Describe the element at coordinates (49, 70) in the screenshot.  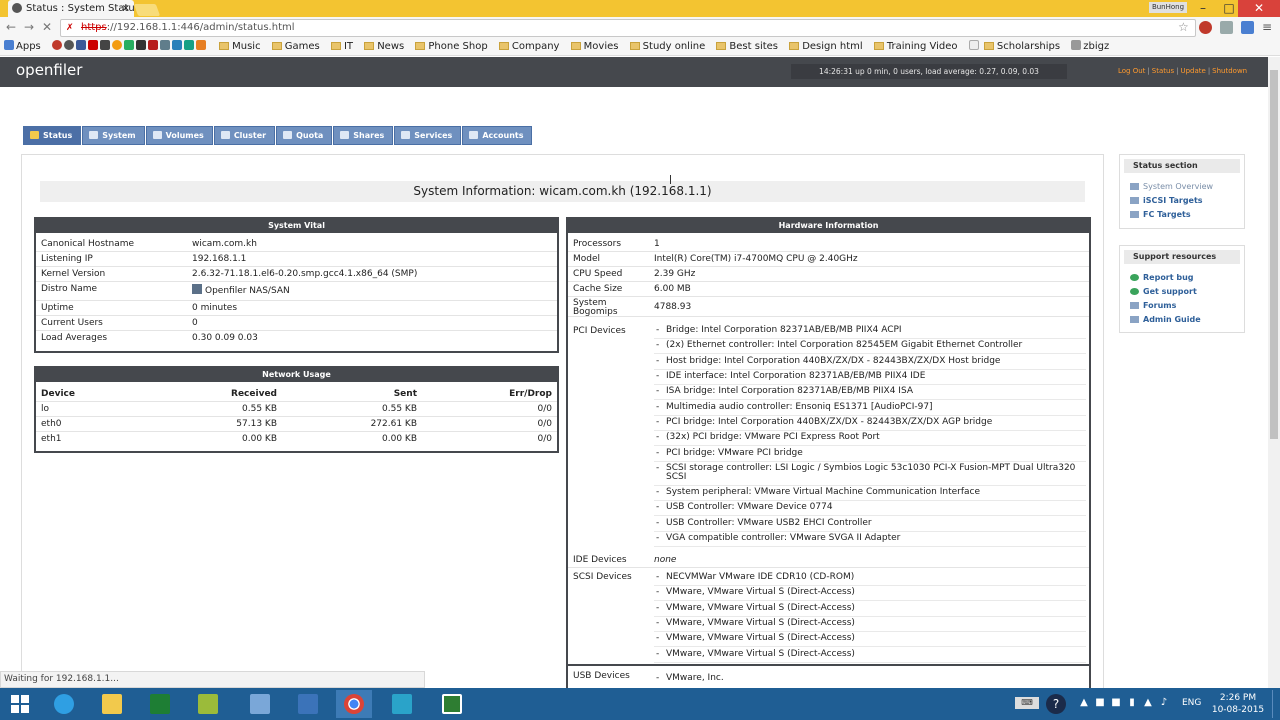
I see `openfiler-logo: openfiler` at that location.